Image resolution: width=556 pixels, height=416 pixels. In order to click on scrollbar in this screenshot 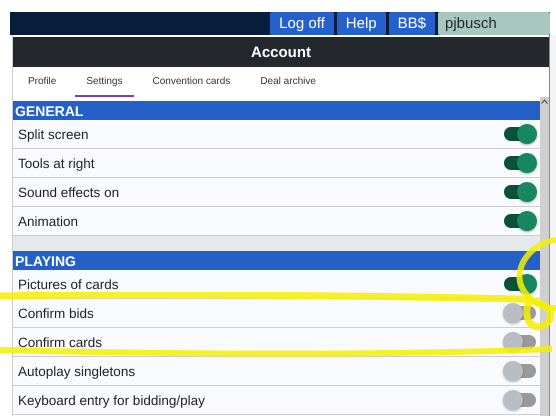, I will do `click(545, 256)`.